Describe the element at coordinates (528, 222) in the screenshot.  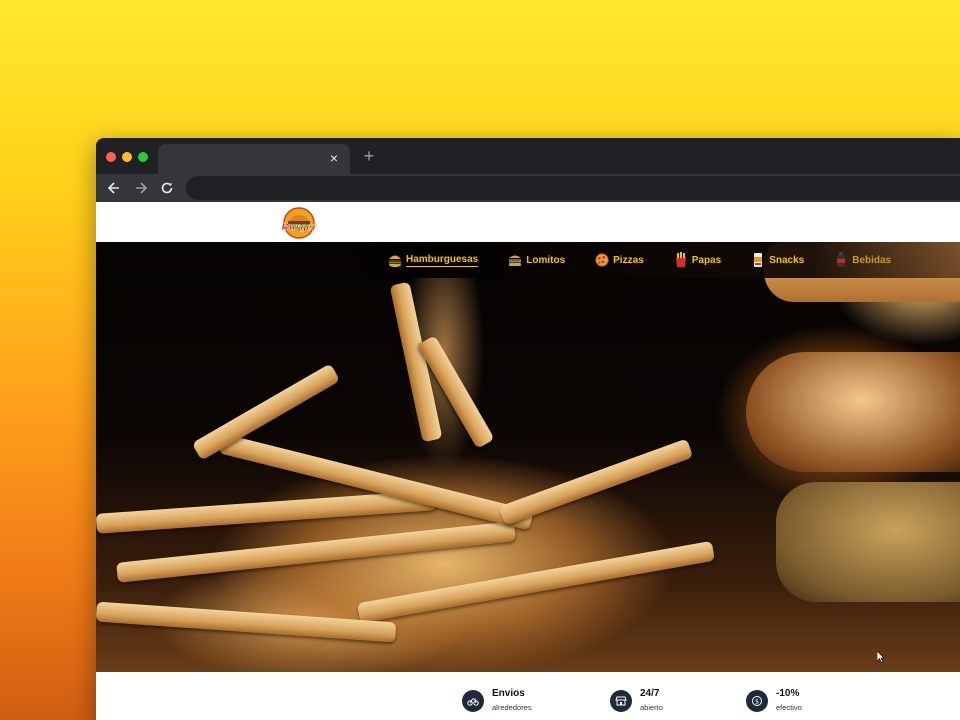
I see `site-header: Burger` at that location.